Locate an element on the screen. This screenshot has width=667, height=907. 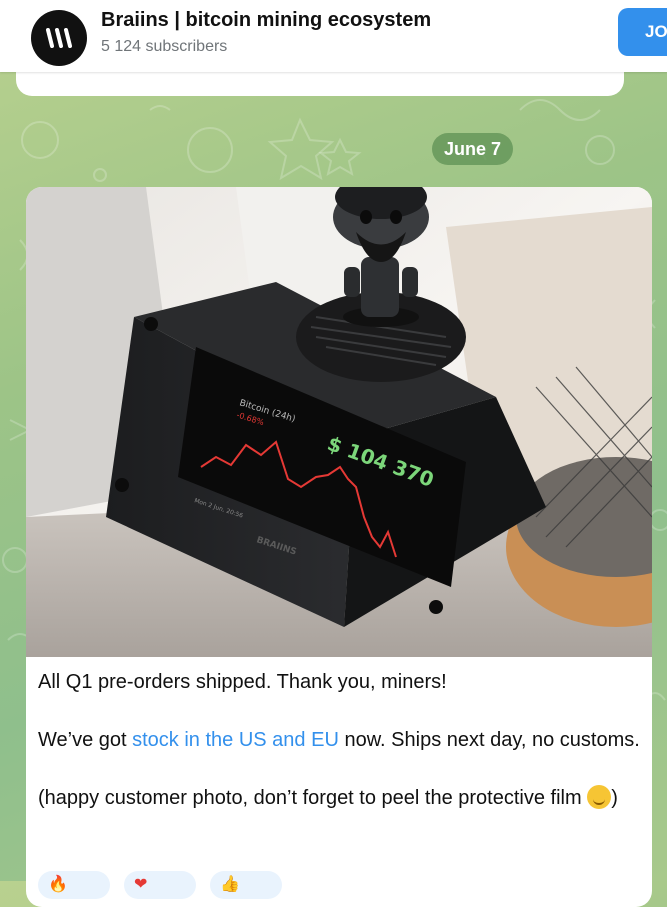
post-line-3-end: ) is located at coordinates (614, 798).